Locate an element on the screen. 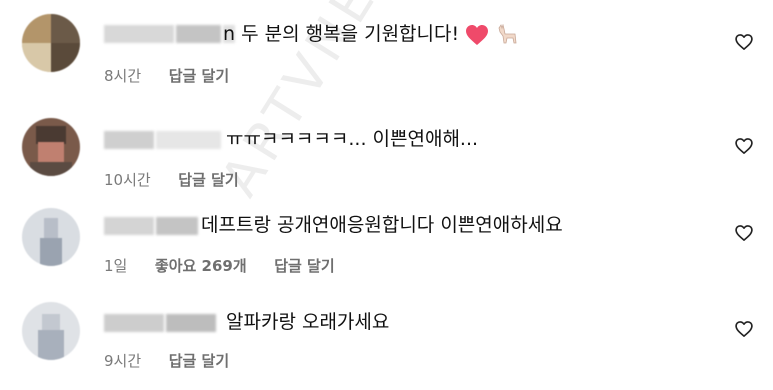 The width and height of the screenshot is (773, 390). llama-emoji-icon is located at coordinates (507, 33).